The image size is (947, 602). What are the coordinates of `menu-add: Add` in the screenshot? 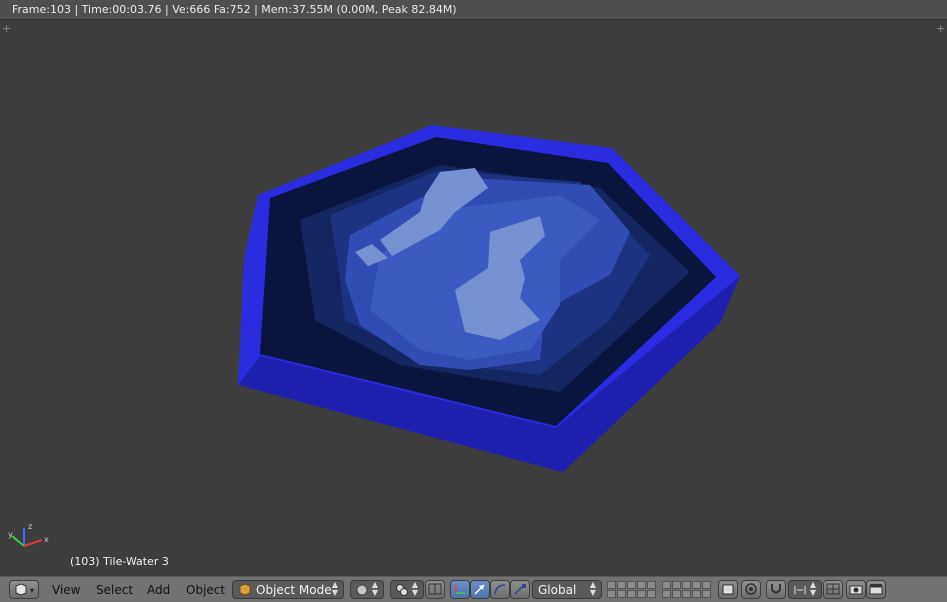 It's located at (158, 590).